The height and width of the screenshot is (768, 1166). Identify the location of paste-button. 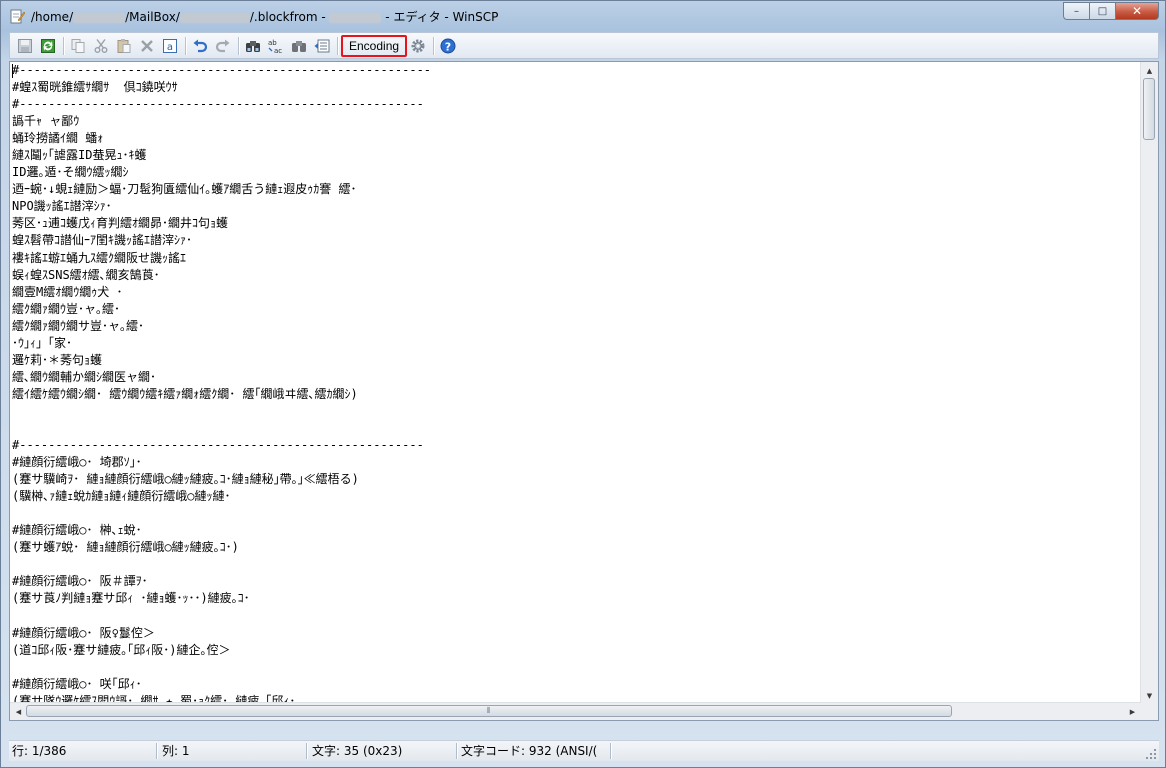
(124, 46).